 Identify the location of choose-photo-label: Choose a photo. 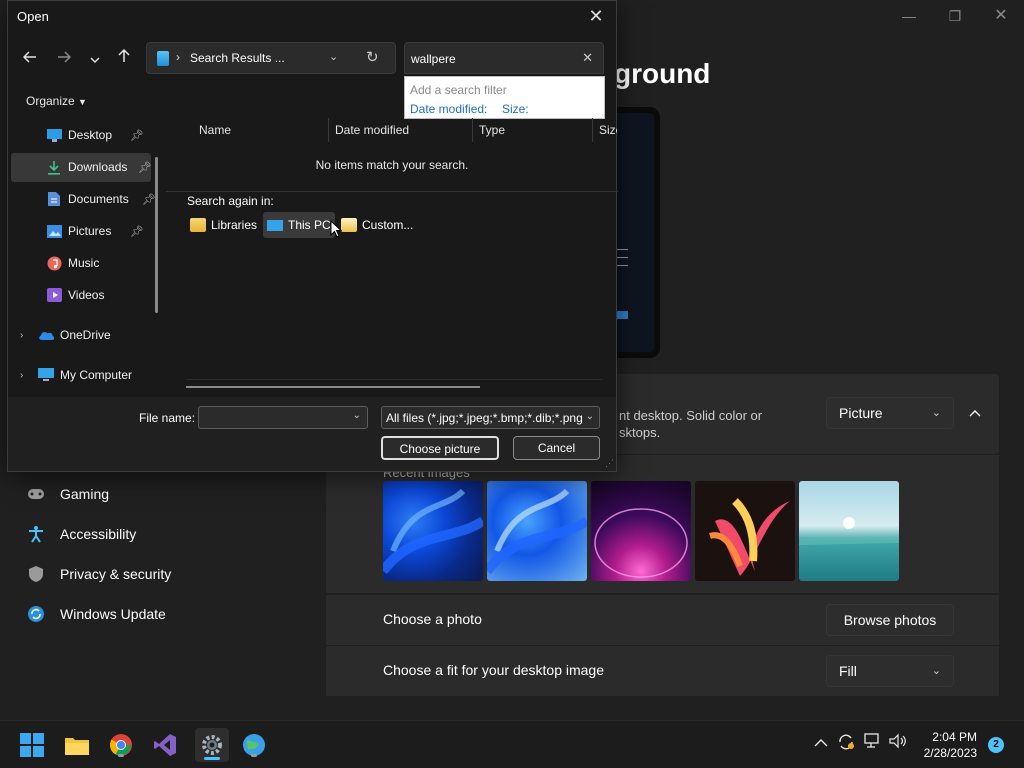
(432, 619).